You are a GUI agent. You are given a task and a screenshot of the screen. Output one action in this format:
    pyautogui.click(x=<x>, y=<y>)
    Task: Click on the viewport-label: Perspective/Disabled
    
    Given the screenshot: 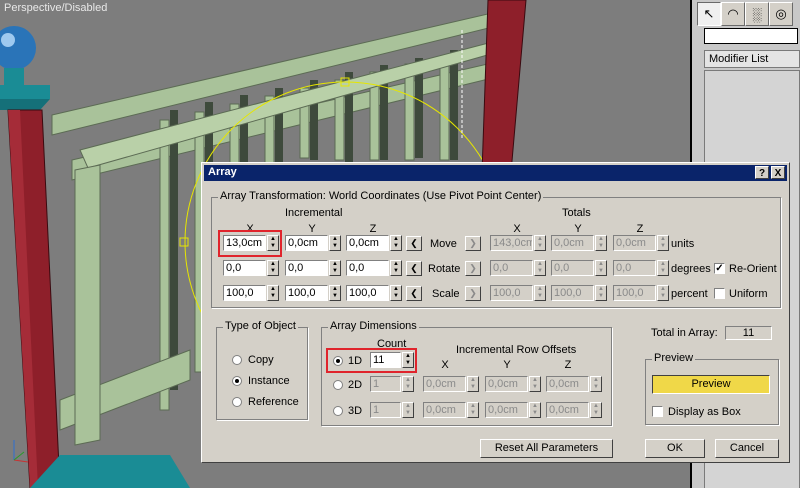 What is the action you would take?
    pyautogui.click(x=55, y=8)
    